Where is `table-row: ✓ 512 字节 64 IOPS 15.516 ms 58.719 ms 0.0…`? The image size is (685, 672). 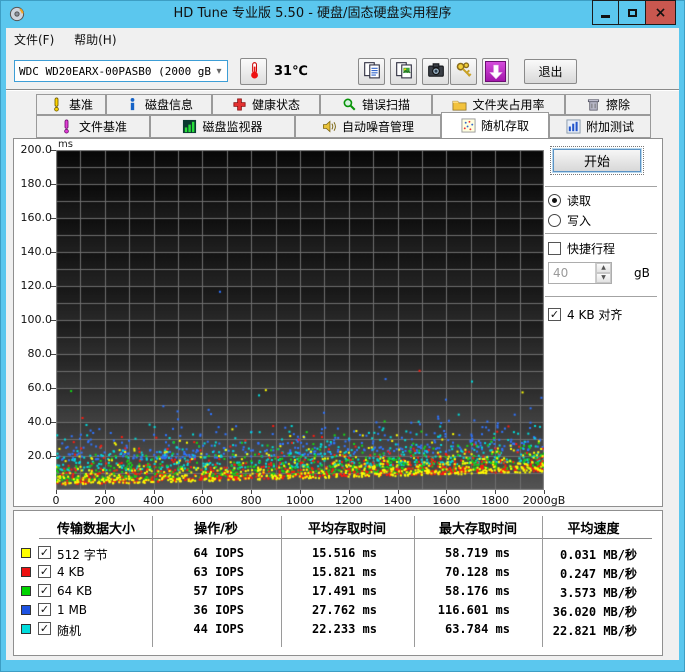
table-row: ✓ 512 字节 64 IOPS 15.516 ms 58.719 ms 0.0… is located at coordinates (338, 554).